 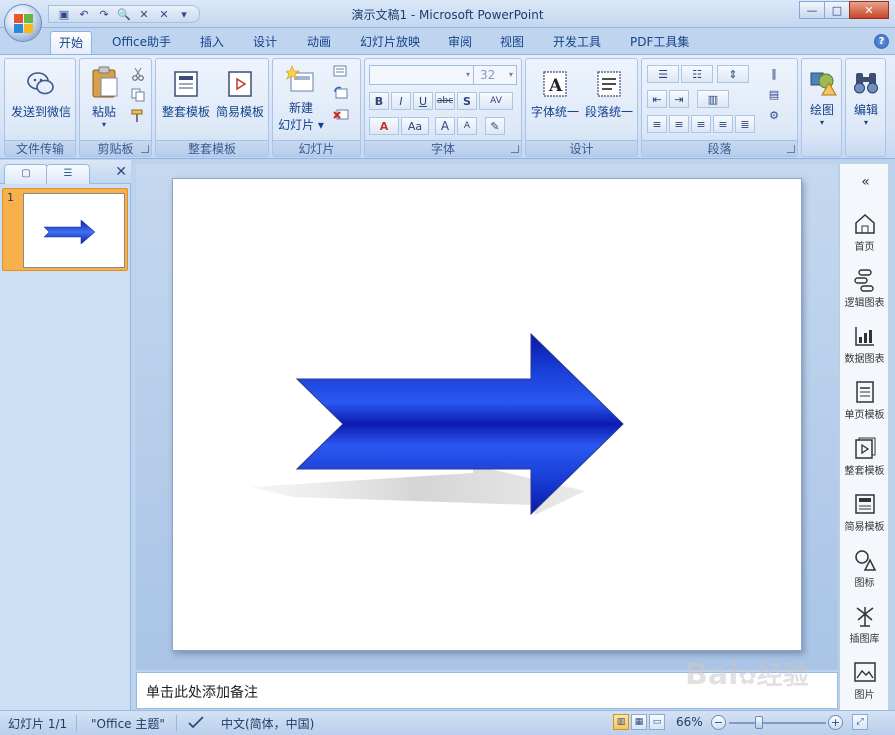 I want to click on editing-dropdown-icon: ▾, so click(x=866, y=122).